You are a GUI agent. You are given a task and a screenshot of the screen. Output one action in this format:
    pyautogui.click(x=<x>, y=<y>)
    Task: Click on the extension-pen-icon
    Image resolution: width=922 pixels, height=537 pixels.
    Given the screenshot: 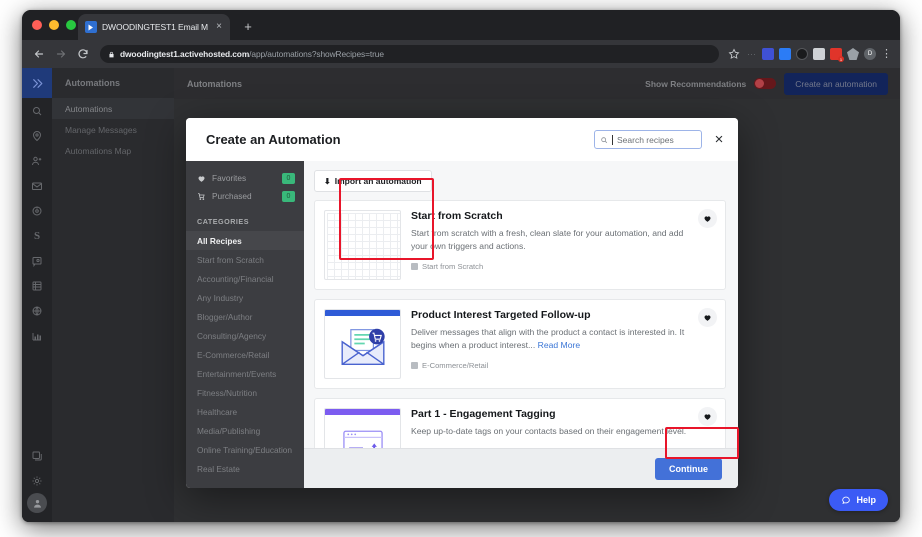 What is the action you would take?
    pyautogui.click(x=785, y=54)
    